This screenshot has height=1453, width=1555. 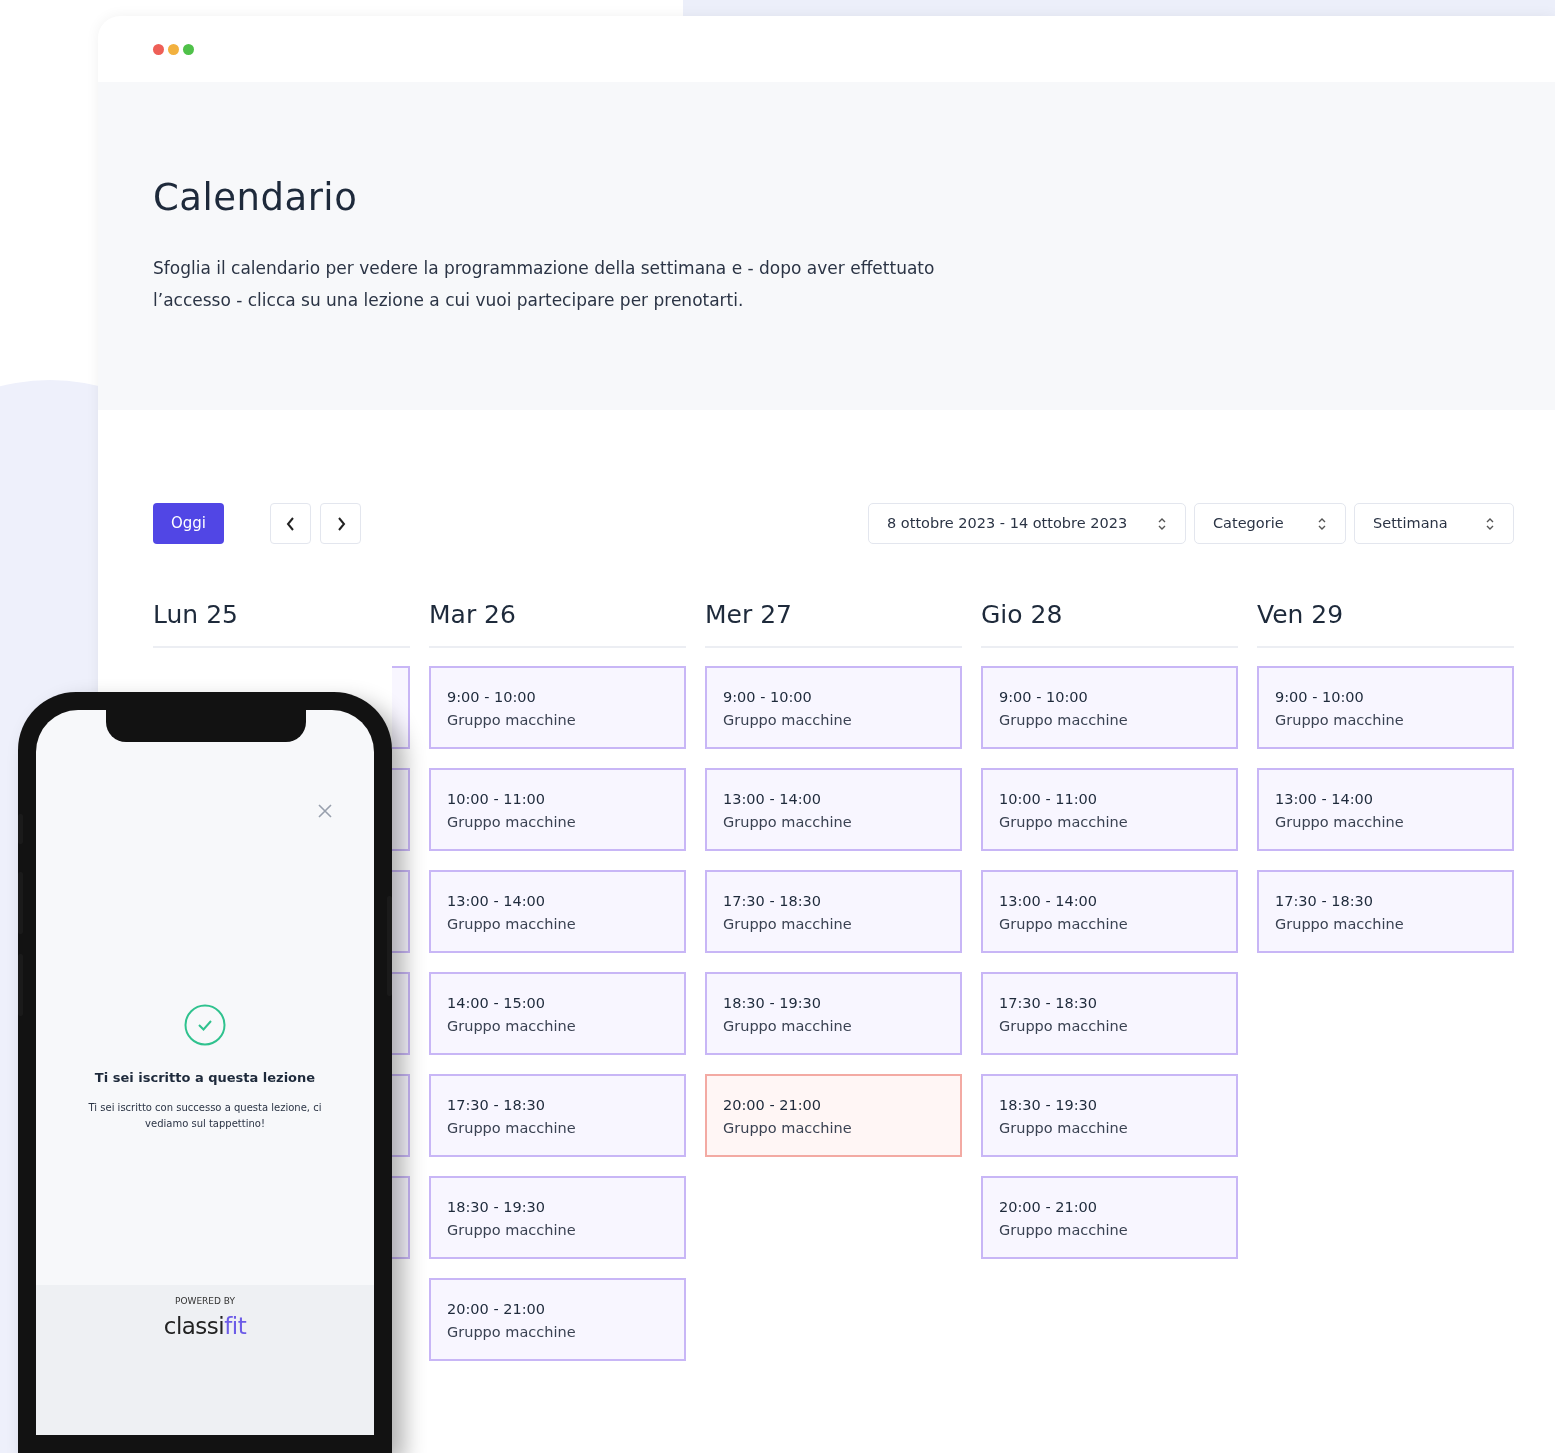 I want to click on chevron-left-icon, so click(x=290, y=523).